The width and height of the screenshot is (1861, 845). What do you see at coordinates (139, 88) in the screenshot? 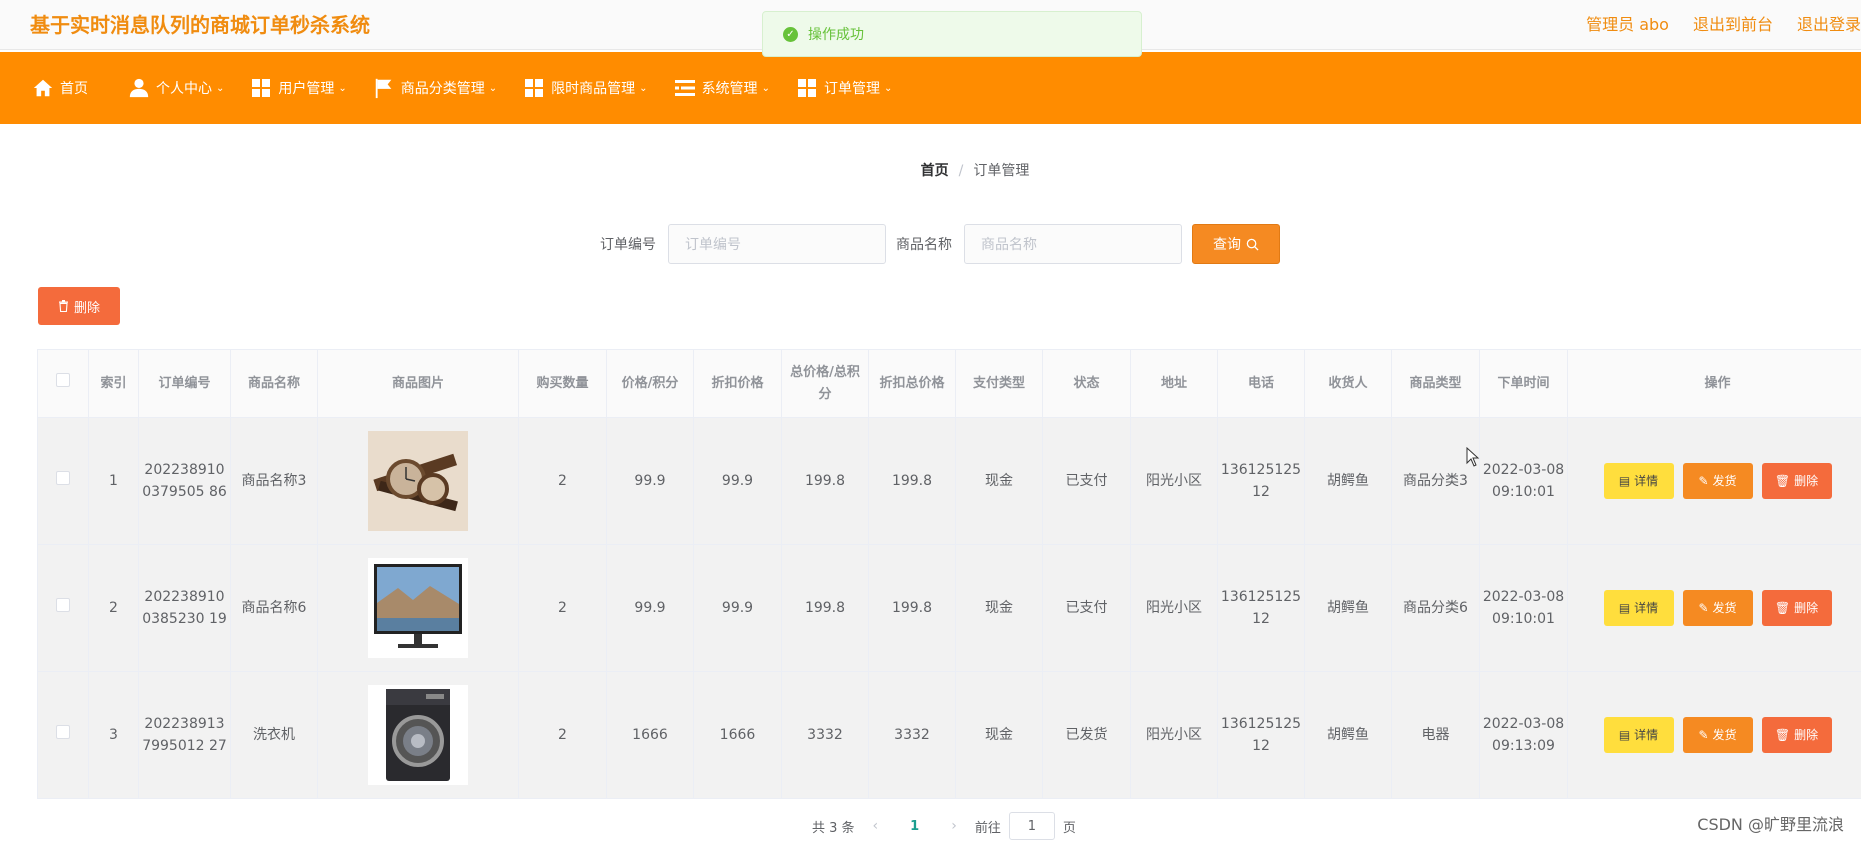
I see `user-icon` at bounding box center [139, 88].